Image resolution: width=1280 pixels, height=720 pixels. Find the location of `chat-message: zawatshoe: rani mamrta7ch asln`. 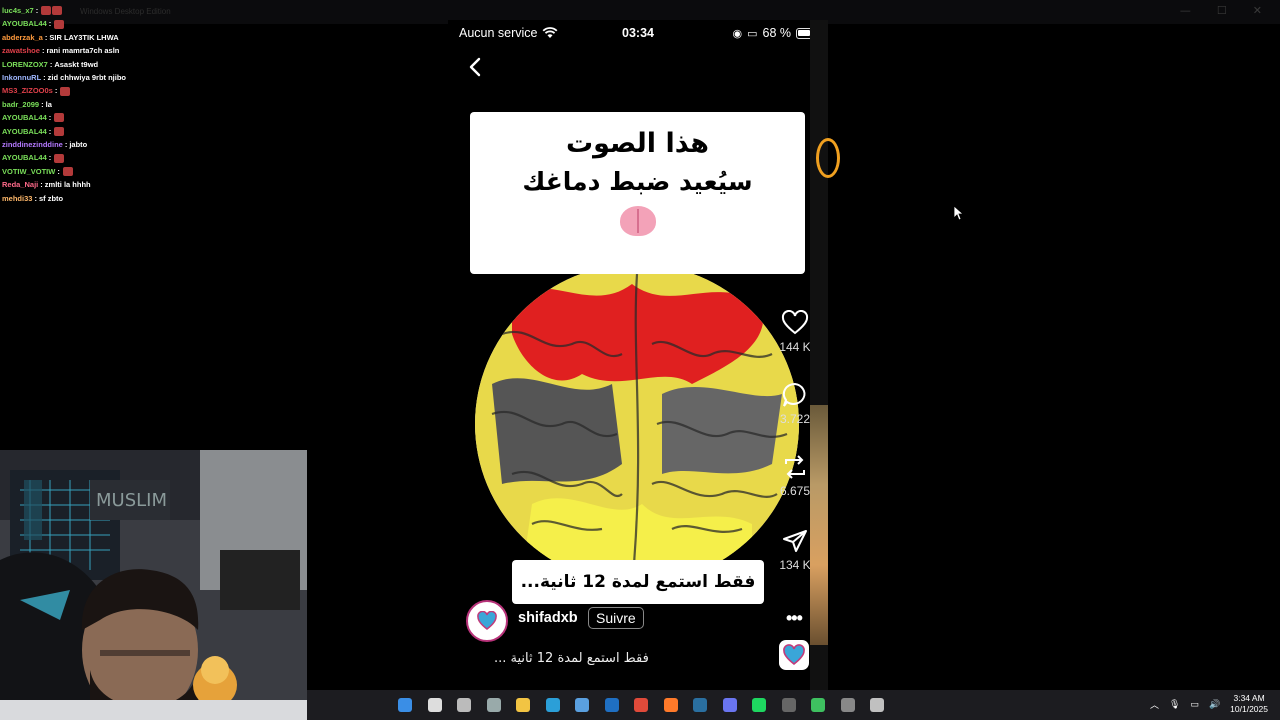

chat-message: zawatshoe: rani mamrta7ch asln is located at coordinates (152, 50).